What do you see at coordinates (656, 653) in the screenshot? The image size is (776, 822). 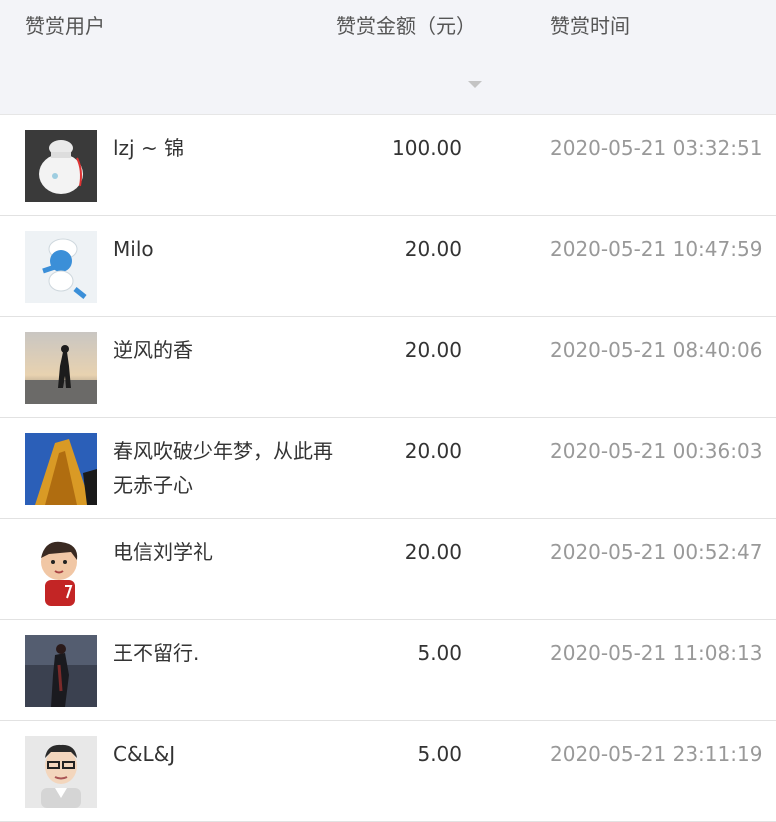 I see `reward-time: 2020-05-21 11:08:13` at bounding box center [656, 653].